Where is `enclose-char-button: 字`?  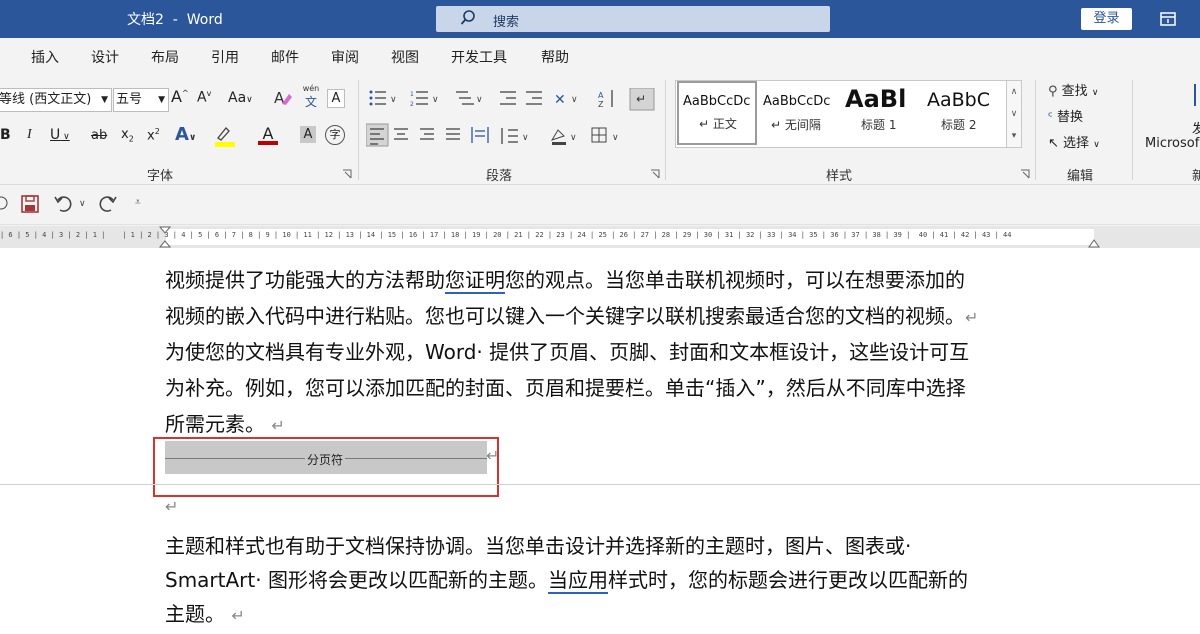 enclose-char-button: 字 is located at coordinates (335, 135).